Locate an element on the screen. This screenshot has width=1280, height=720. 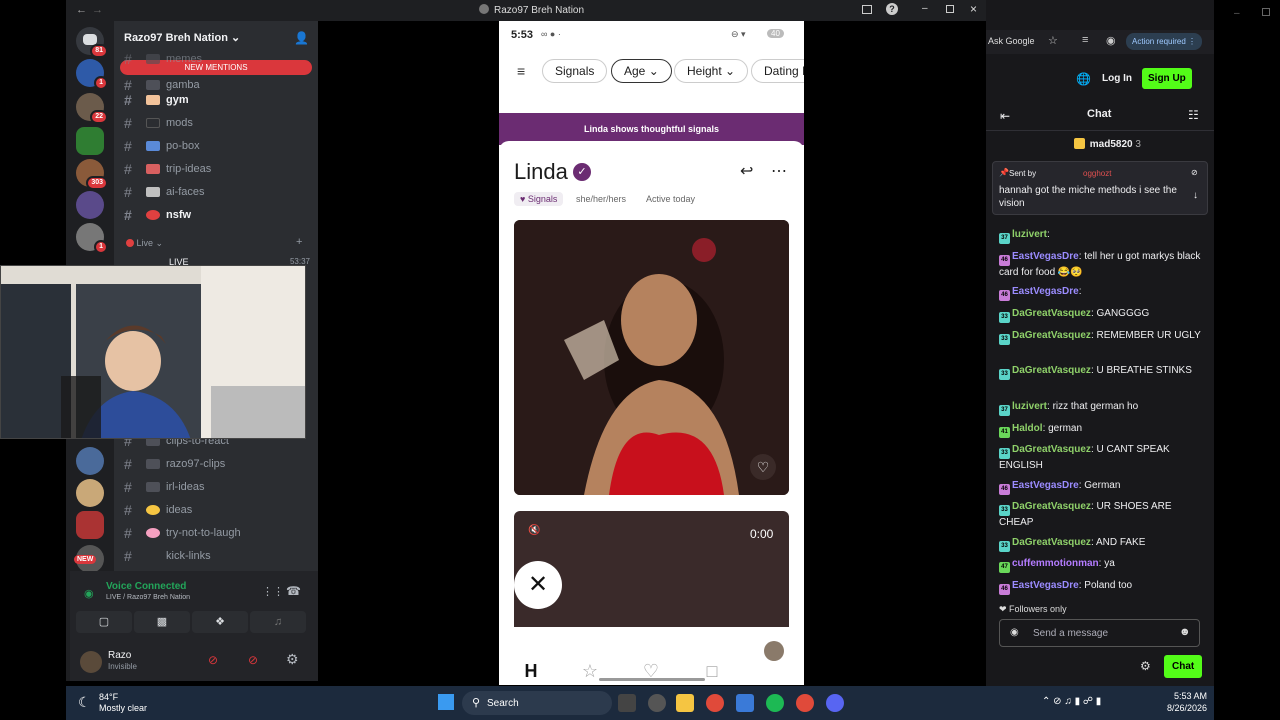
globe-icon: 🌐 is located at coordinates (1083, 79).